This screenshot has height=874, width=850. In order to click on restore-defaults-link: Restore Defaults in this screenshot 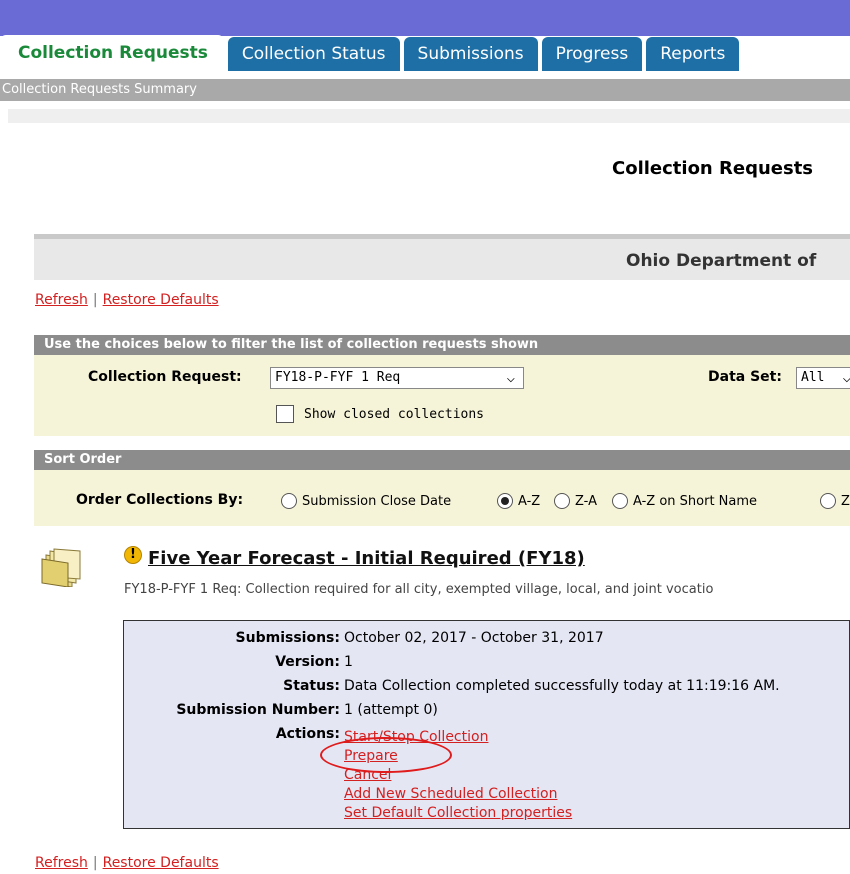, I will do `click(161, 300)`.